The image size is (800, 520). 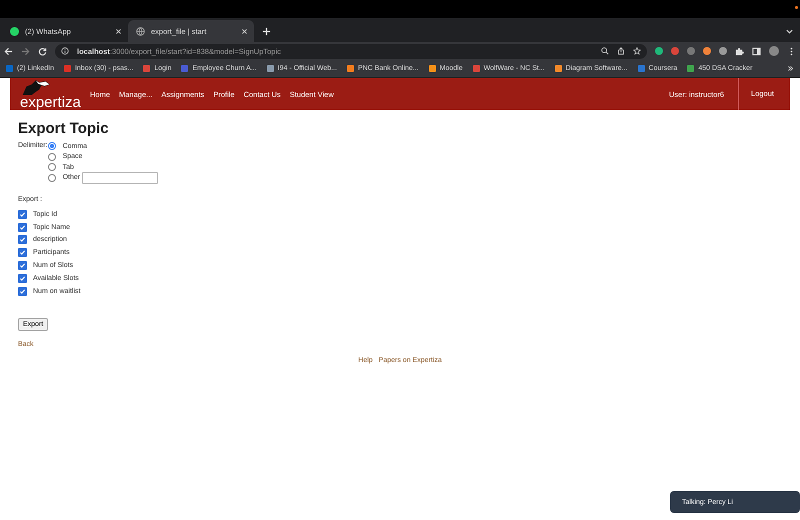 I want to click on more-icon, so click(x=790, y=68).